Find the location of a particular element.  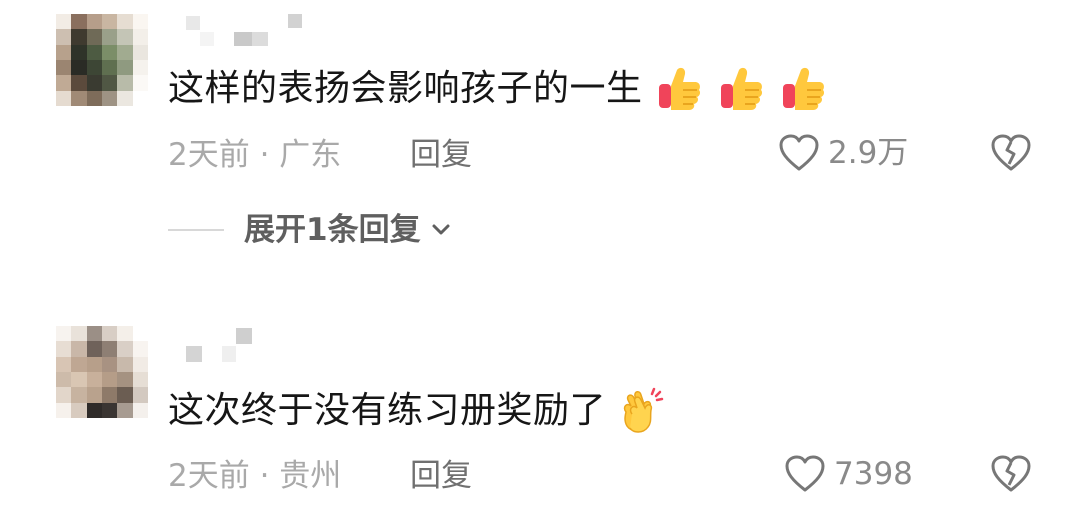

like-button: 2.9万 is located at coordinates (843, 153).